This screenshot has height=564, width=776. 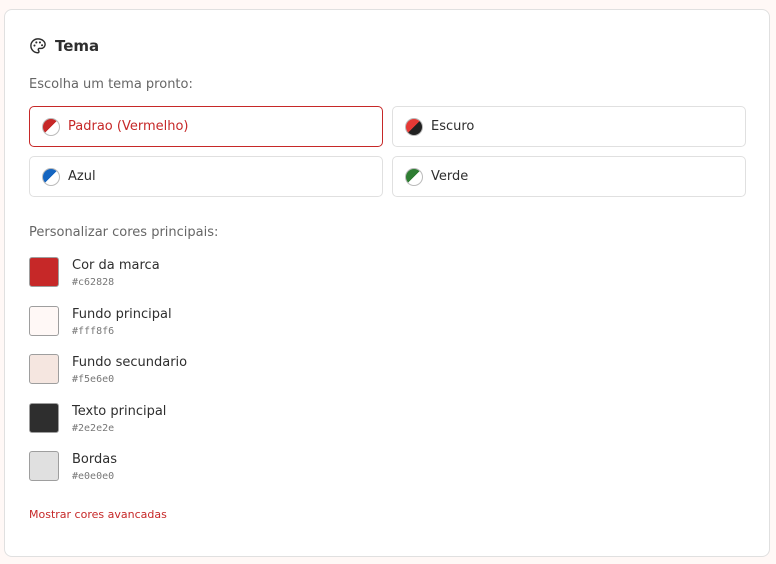 I want to click on section-header: Tema, so click(x=64, y=46).